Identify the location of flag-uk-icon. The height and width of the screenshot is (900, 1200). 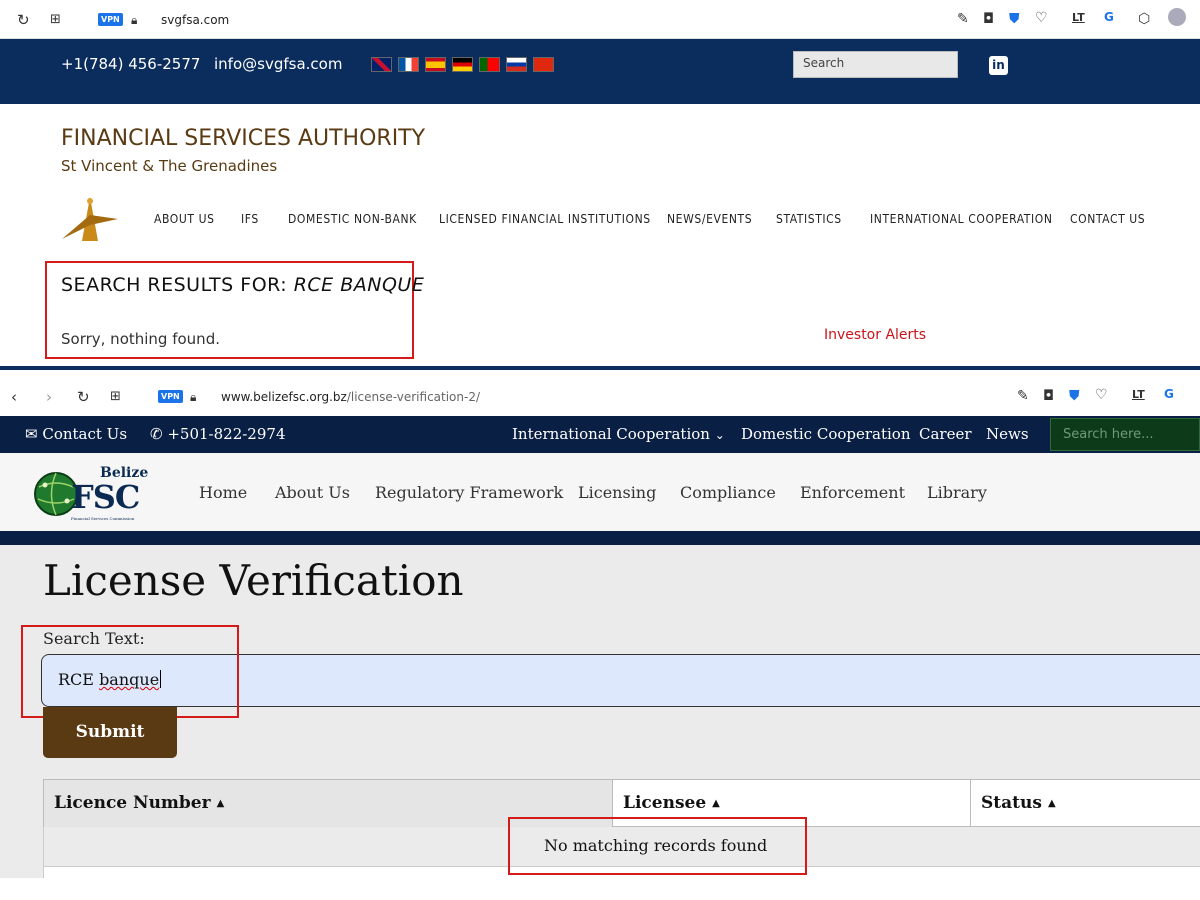
(381, 64).